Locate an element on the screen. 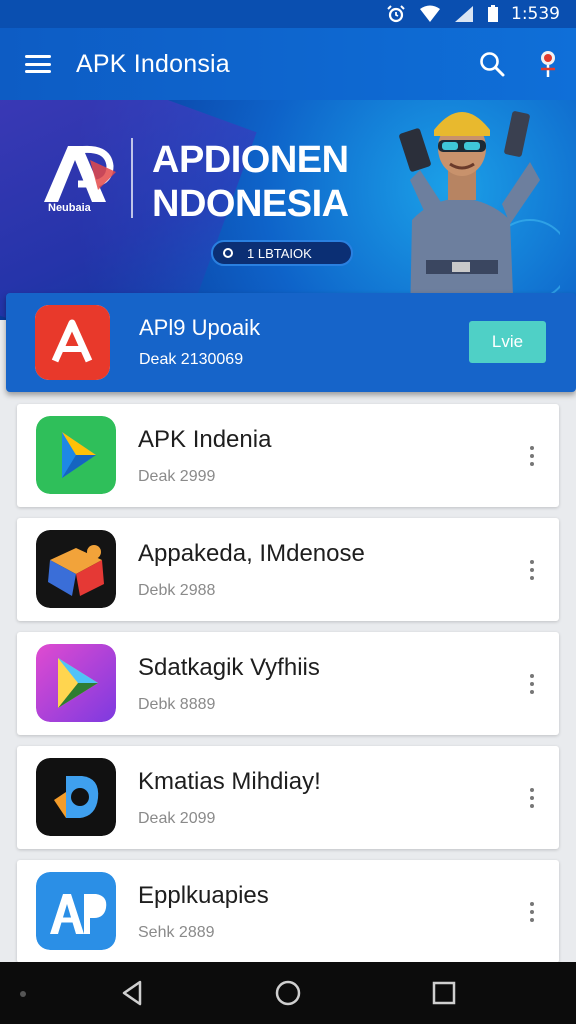 The image size is (576, 1024). banner-title-line1: APDIONEN is located at coordinates (250, 160).